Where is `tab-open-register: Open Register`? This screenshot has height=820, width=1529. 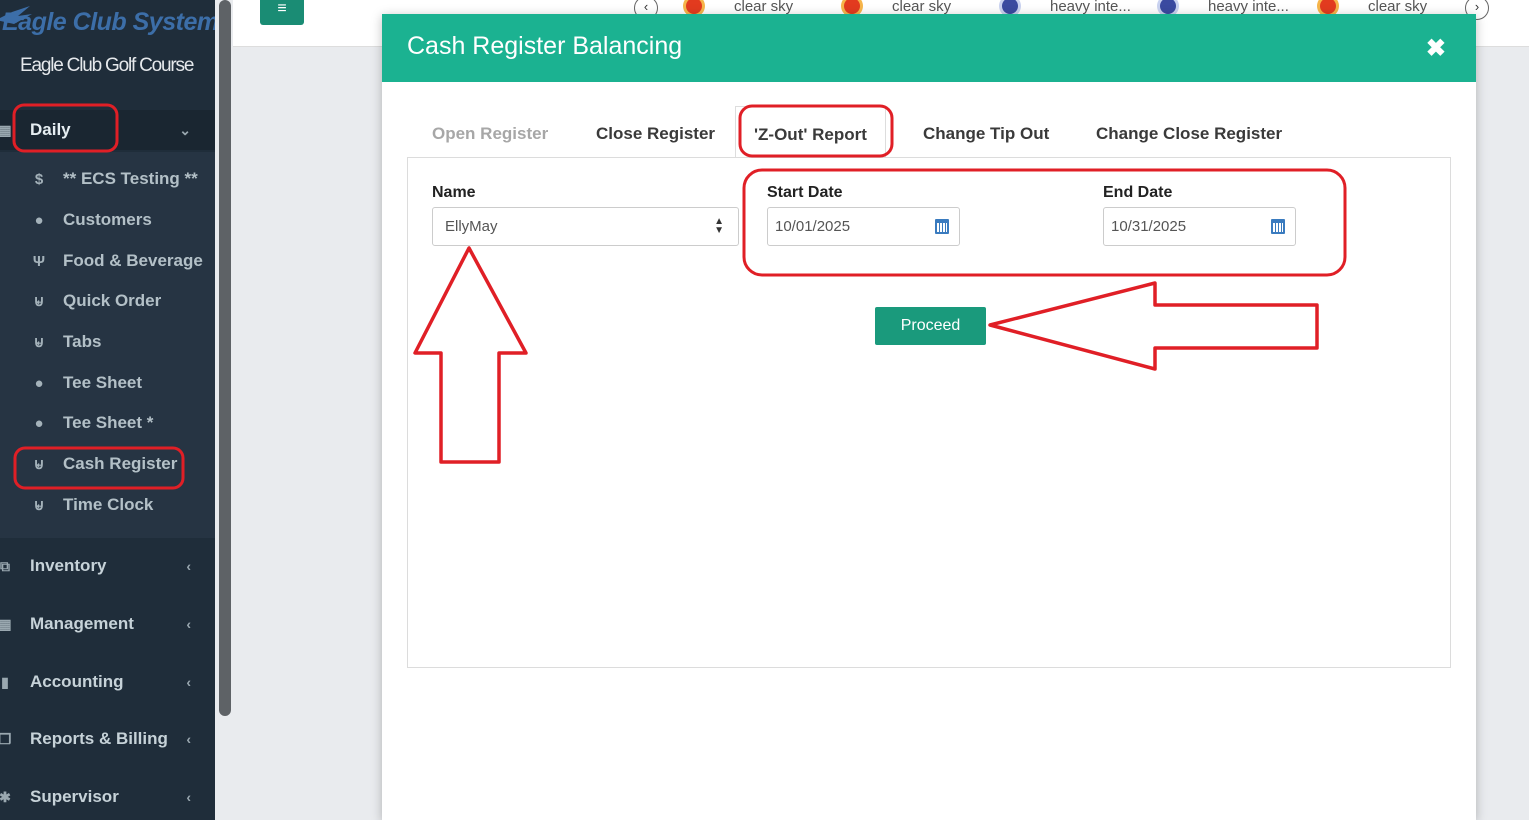
tab-open-register: Open Register is located at coordinates (490, 132).